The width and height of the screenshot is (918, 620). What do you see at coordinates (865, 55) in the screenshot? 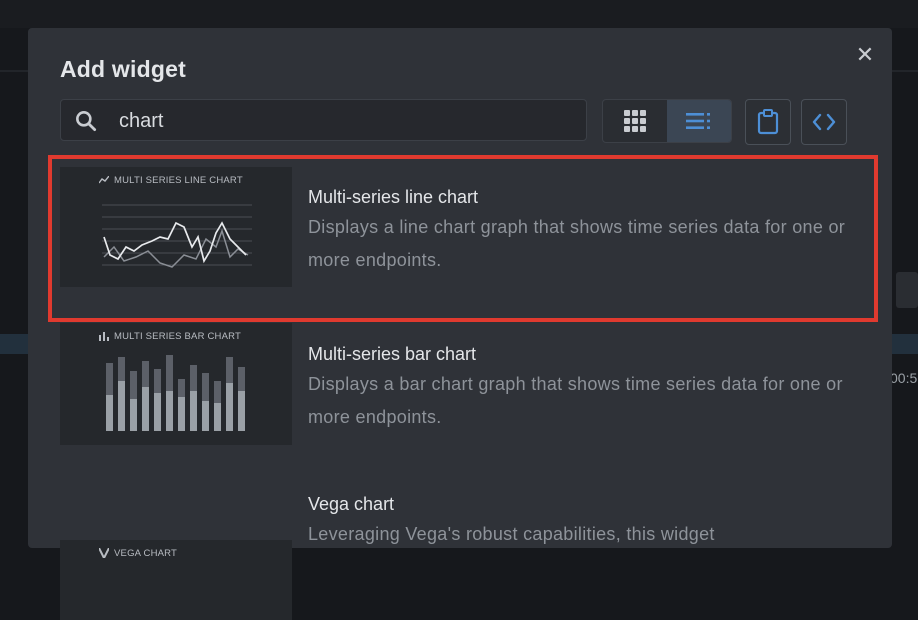
I see `close-icon: ✕` at bounding box center [865, 55].